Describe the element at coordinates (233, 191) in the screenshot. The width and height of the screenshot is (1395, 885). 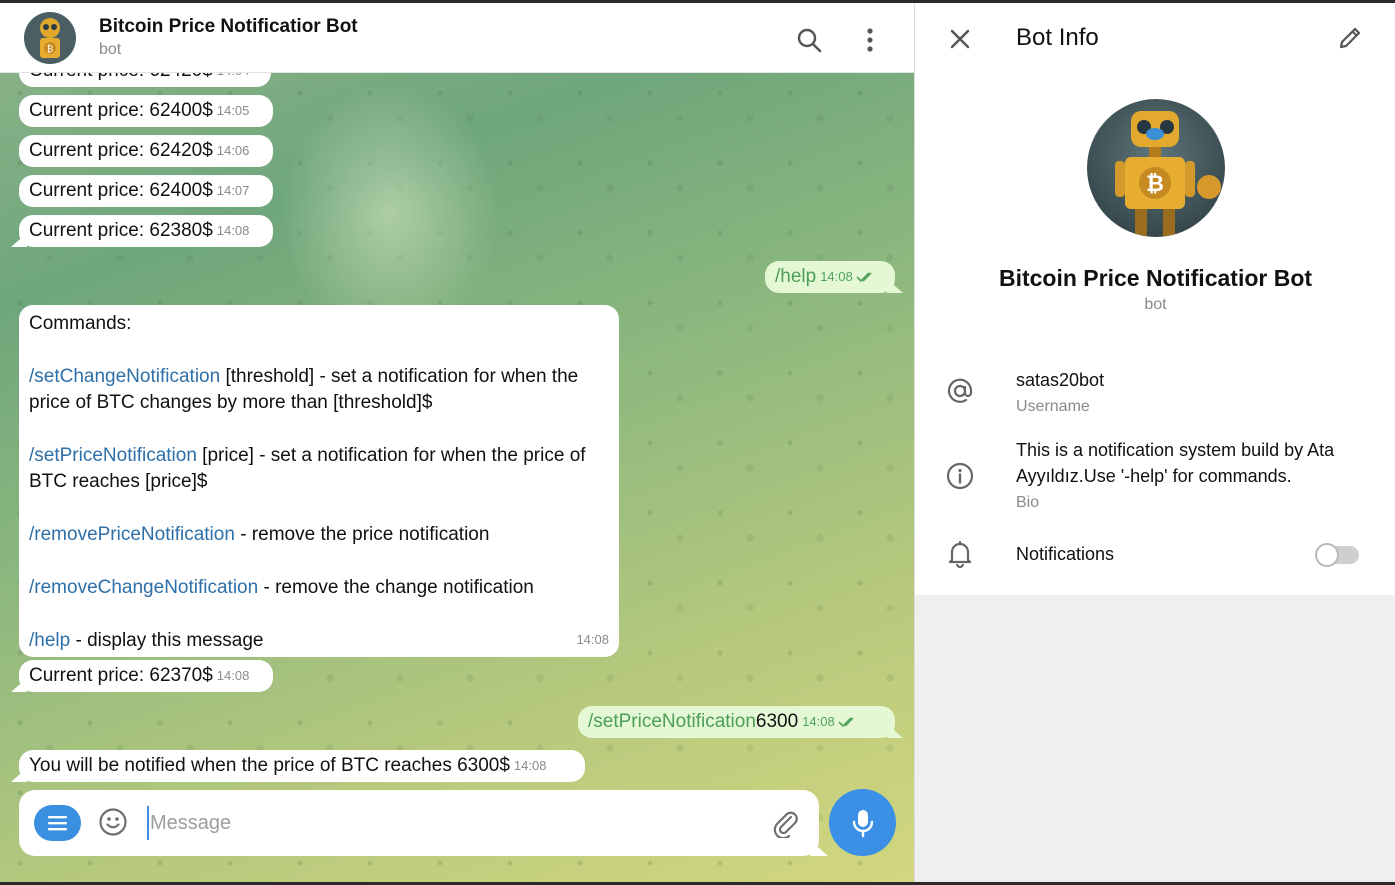
I see `message-time: 14:07` at that location.